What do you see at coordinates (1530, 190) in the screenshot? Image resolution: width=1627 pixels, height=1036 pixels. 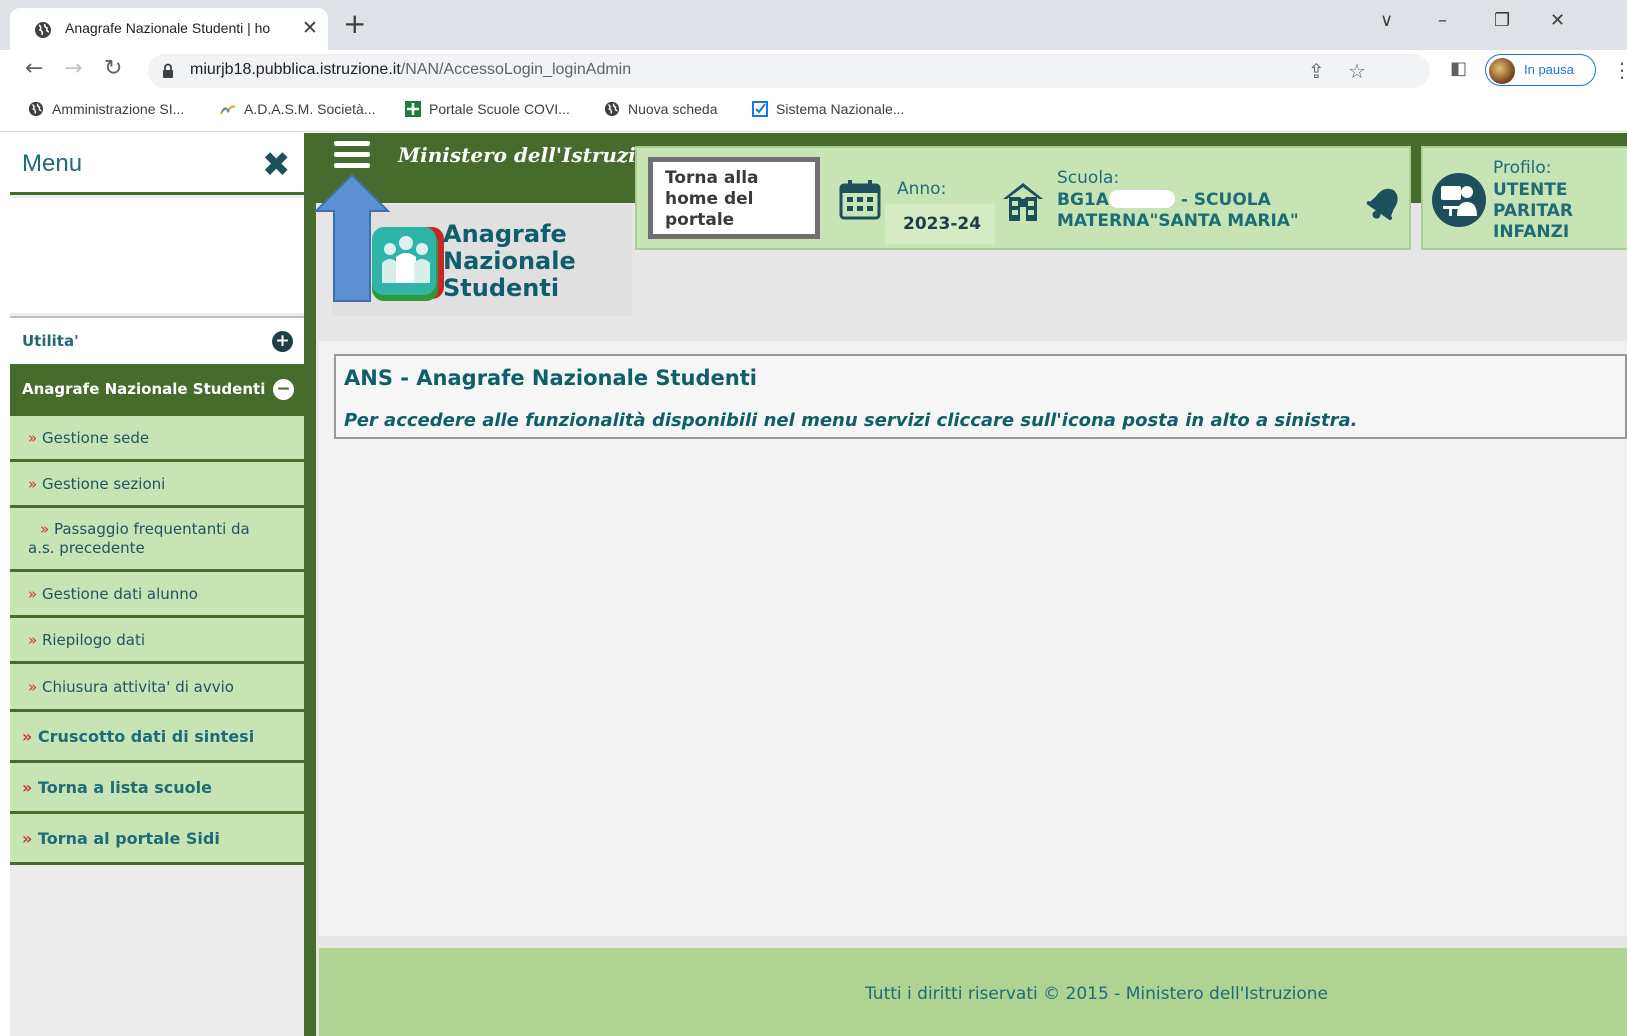 I see `profilo-line: UTENTE` at bounding box center [1530, 190].